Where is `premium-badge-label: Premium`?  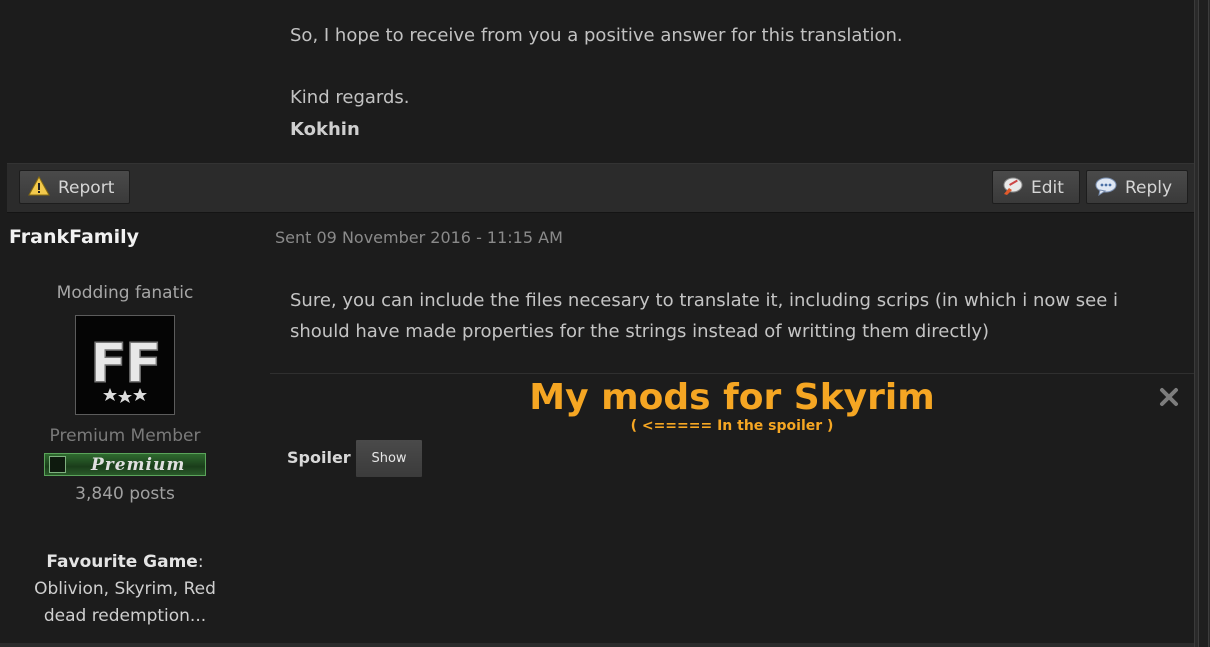 premium-badge-label: Premium is located at coordinates (138, 465).